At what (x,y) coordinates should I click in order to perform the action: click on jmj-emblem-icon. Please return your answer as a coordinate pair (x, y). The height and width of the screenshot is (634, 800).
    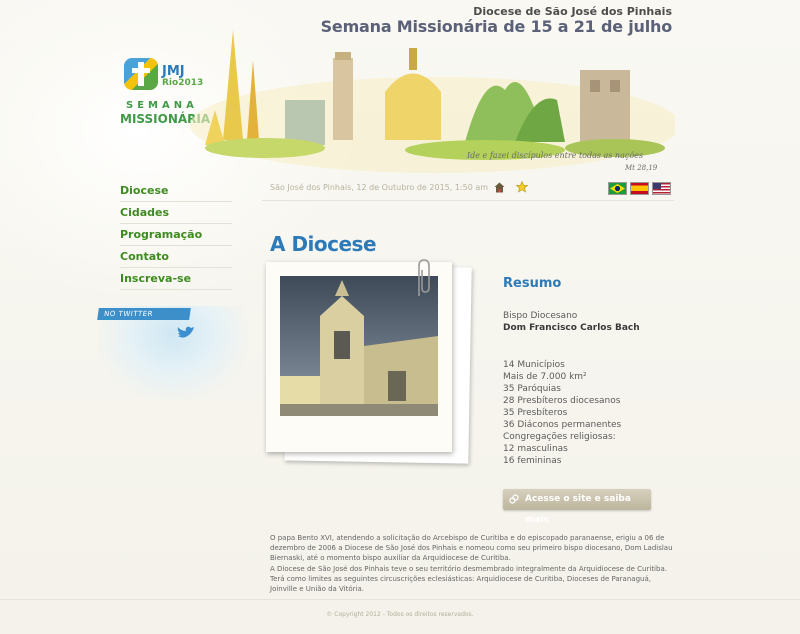
    Looking at the image, I should click on (141, 74).